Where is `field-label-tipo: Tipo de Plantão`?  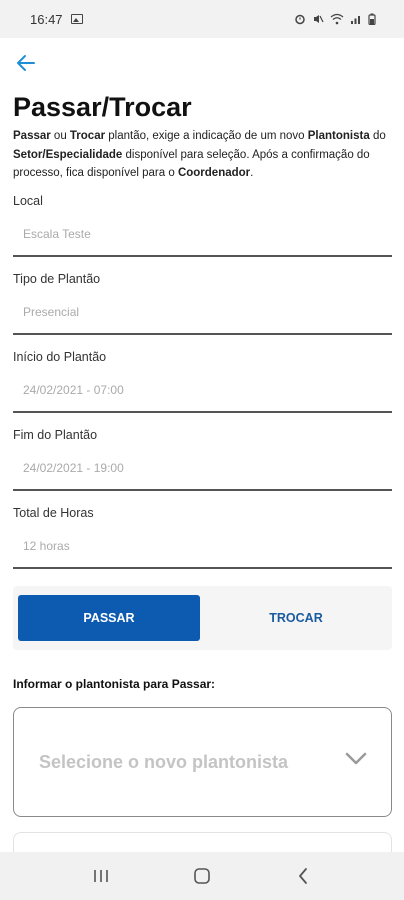
field-label-tipo: Tipo de Plantão is located at coordinates (57, 279).